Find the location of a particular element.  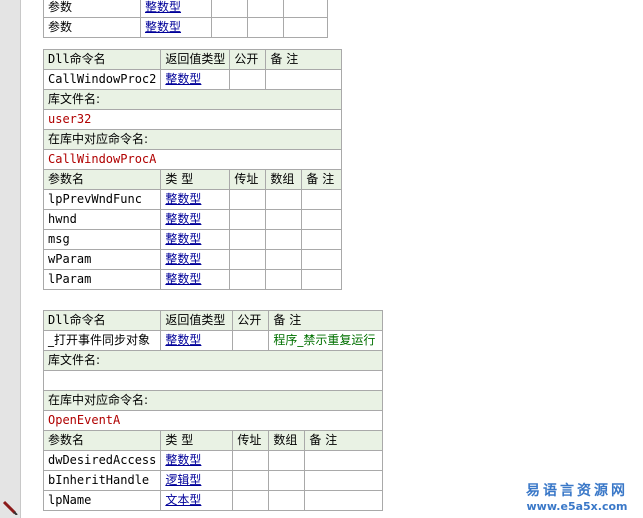

table-row: lpName 文本型 is located at coordinates (213, 500).